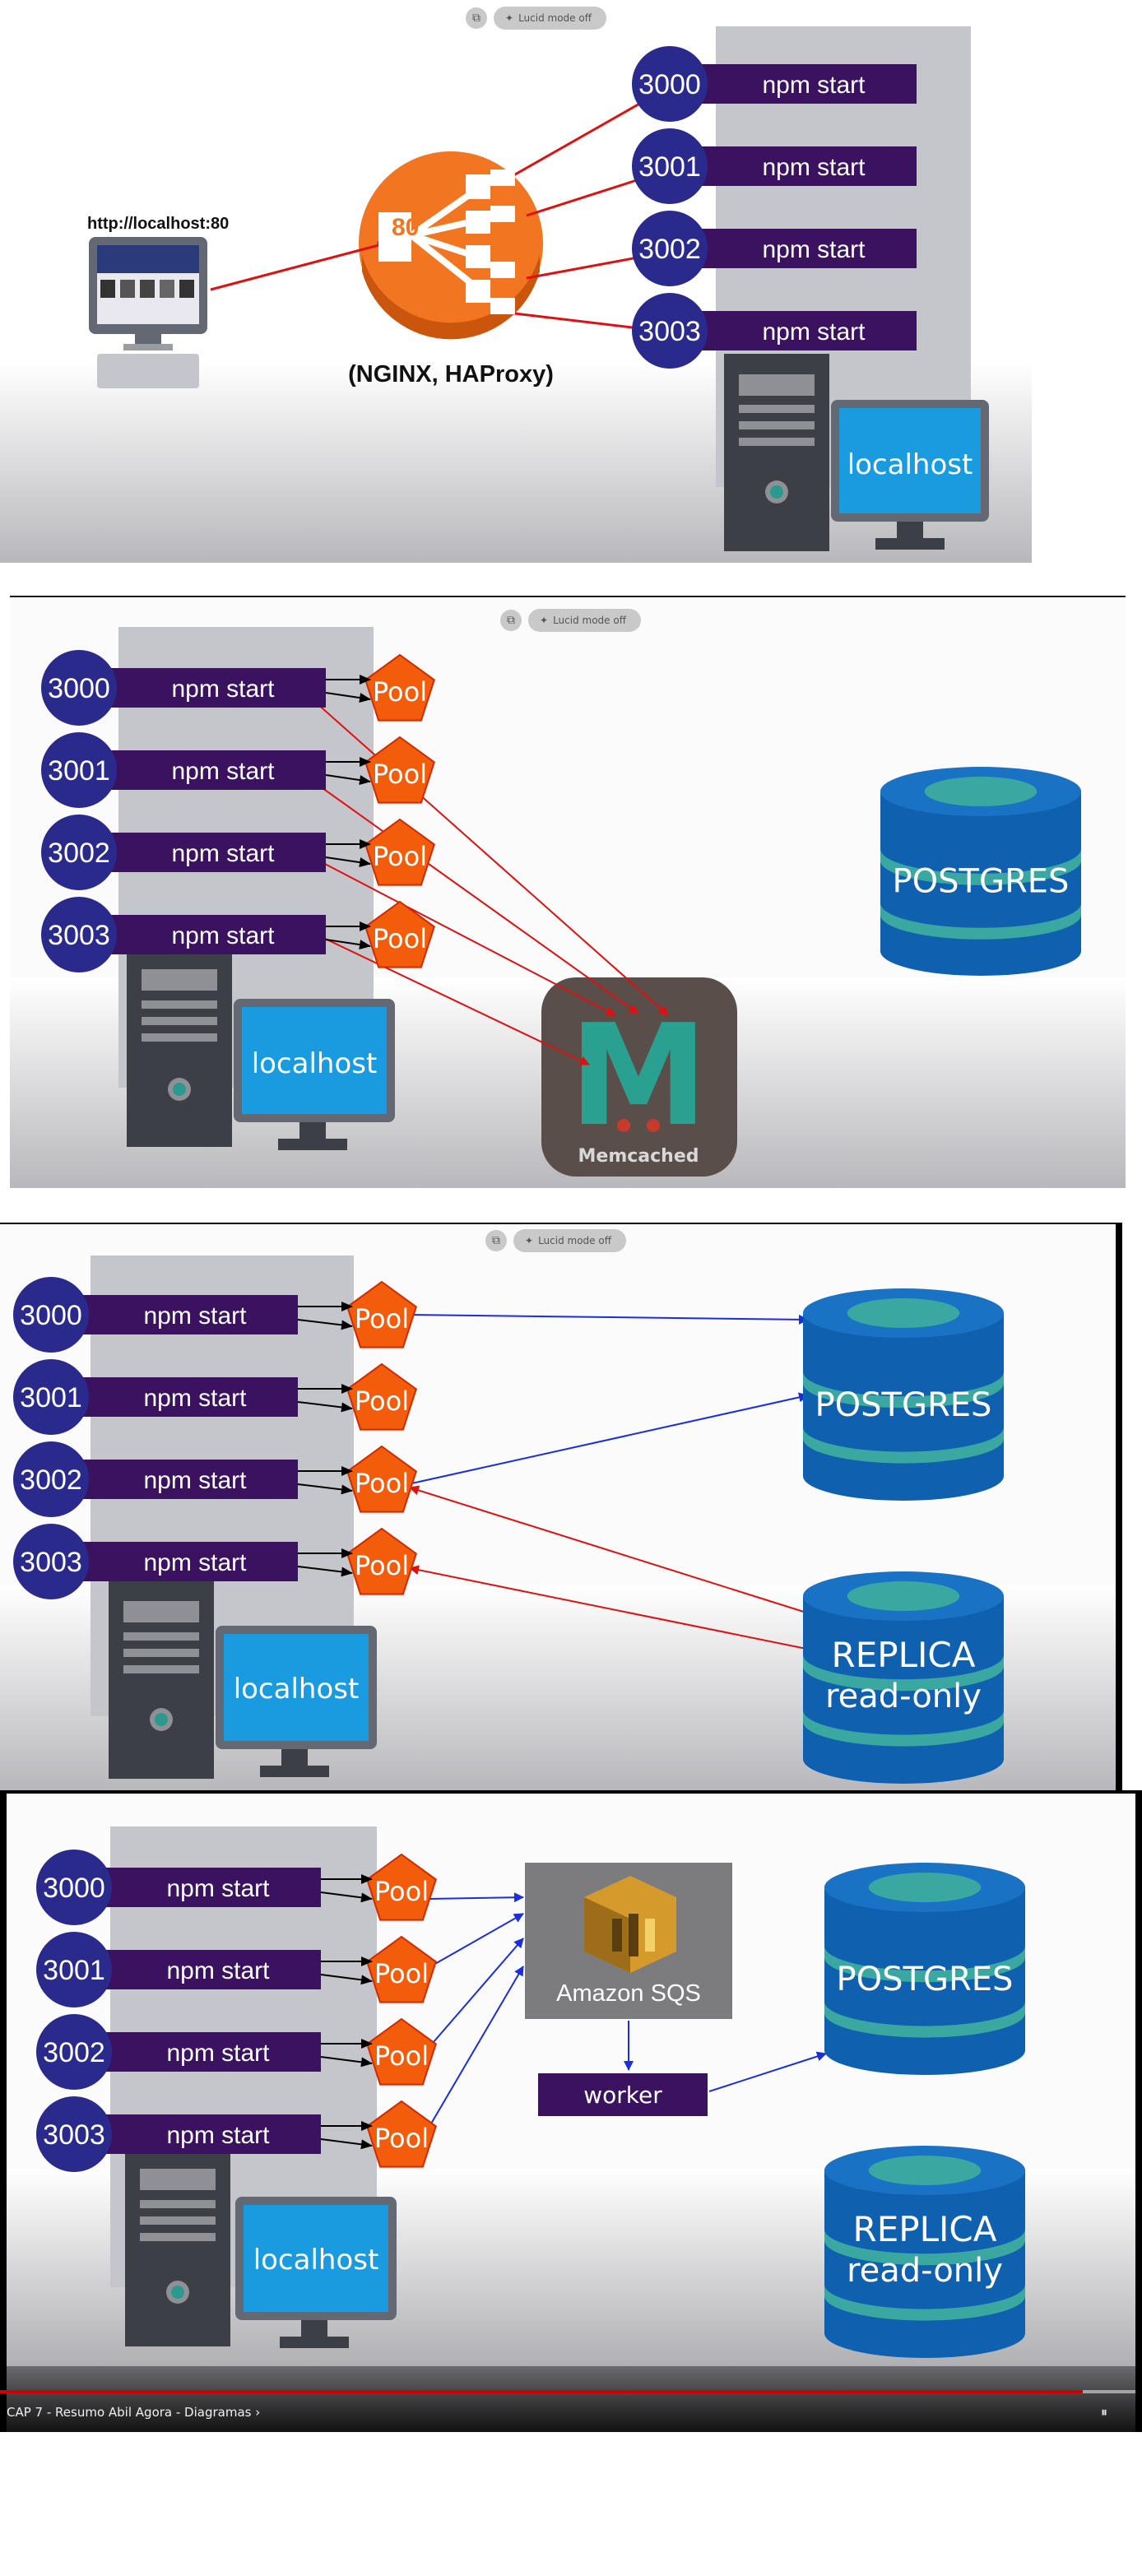  Describe the element at coordinates (568, 596) in the screenshot. I see `divider-line` at that location.